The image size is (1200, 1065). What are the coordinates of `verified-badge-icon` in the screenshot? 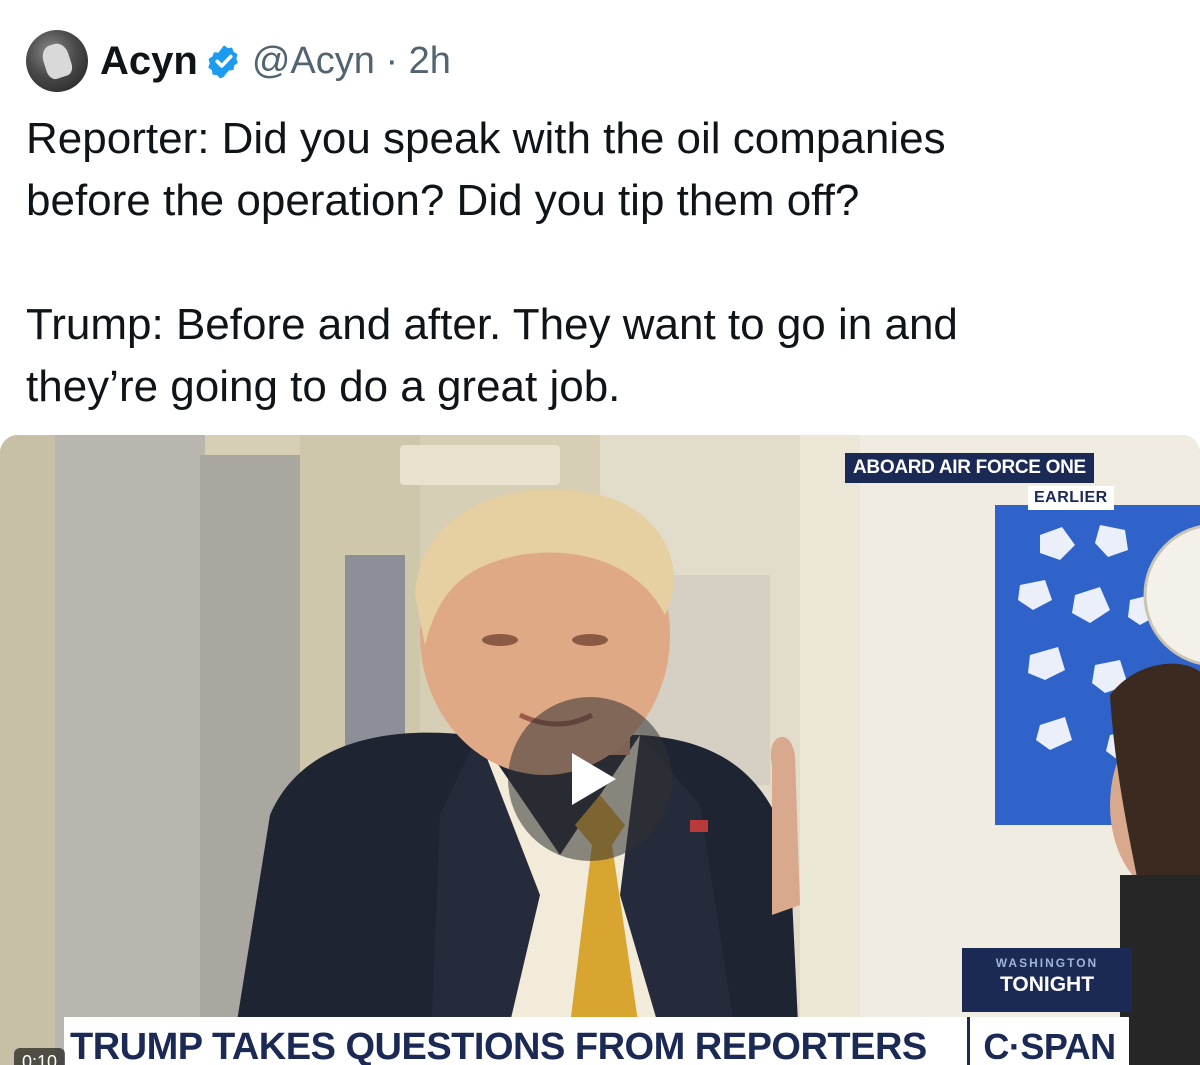 It's located at (223, 62).